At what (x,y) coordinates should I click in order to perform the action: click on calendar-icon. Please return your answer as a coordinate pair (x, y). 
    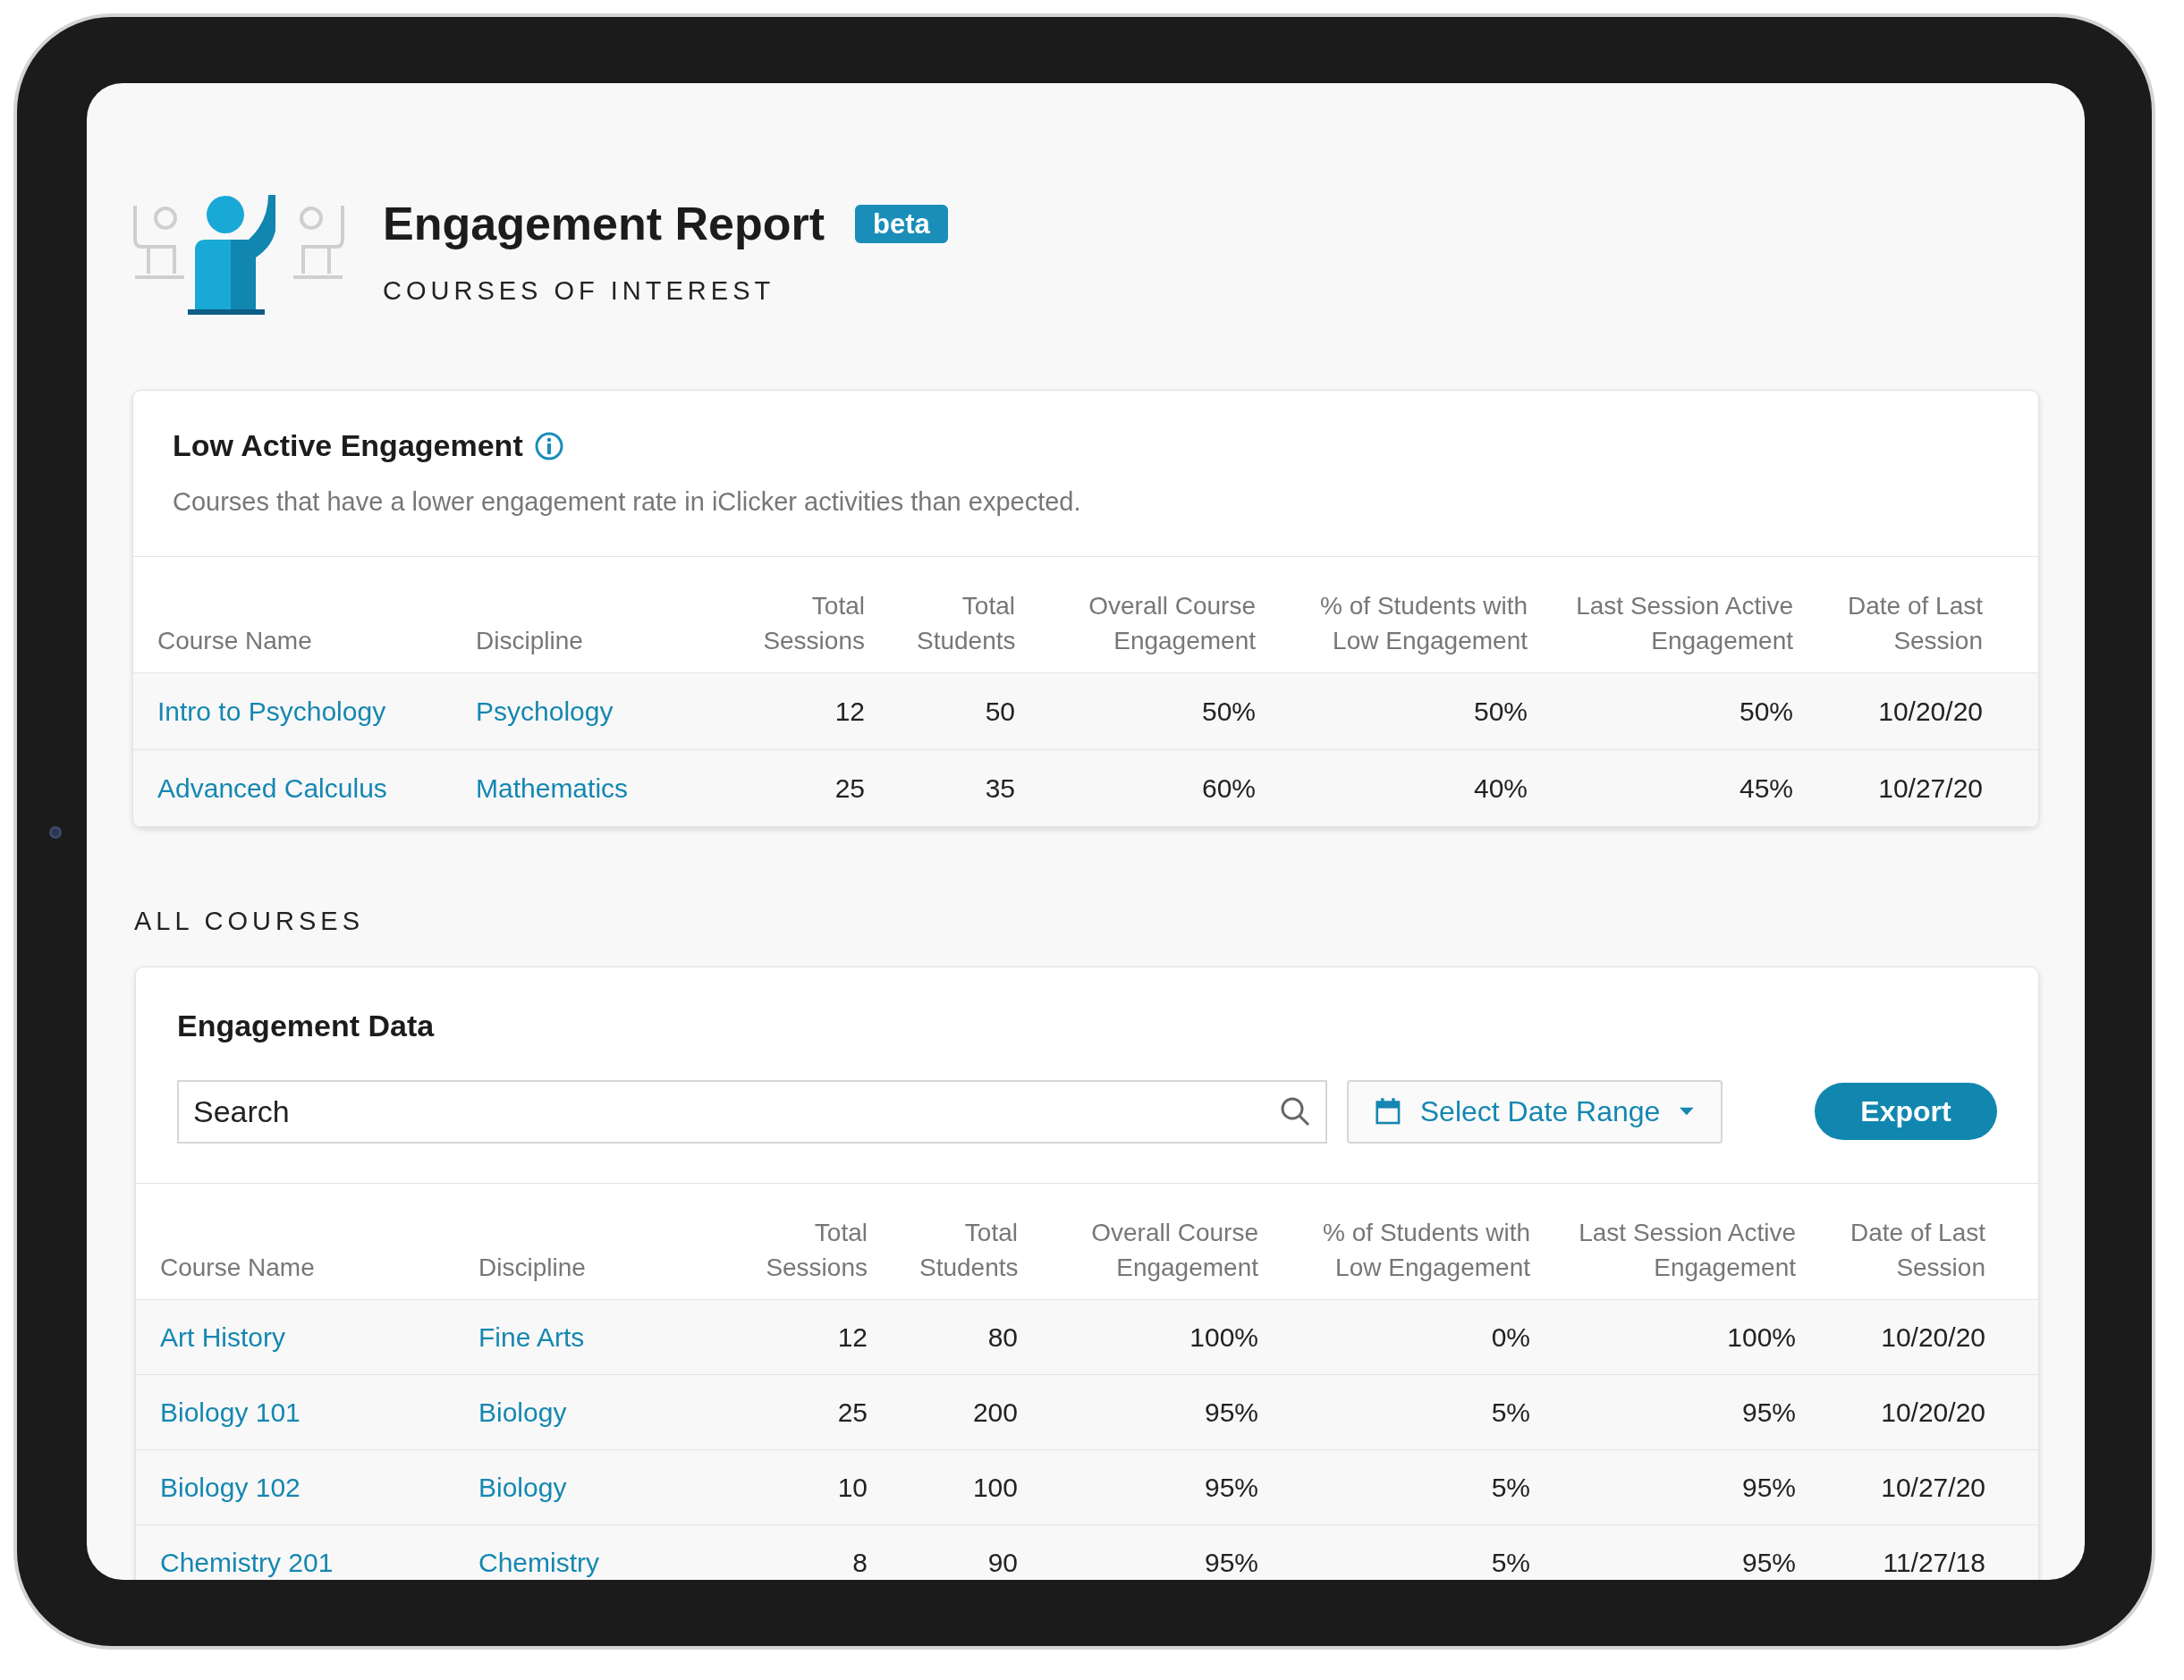
    Looking at the image, I should click on (1388, 1111).